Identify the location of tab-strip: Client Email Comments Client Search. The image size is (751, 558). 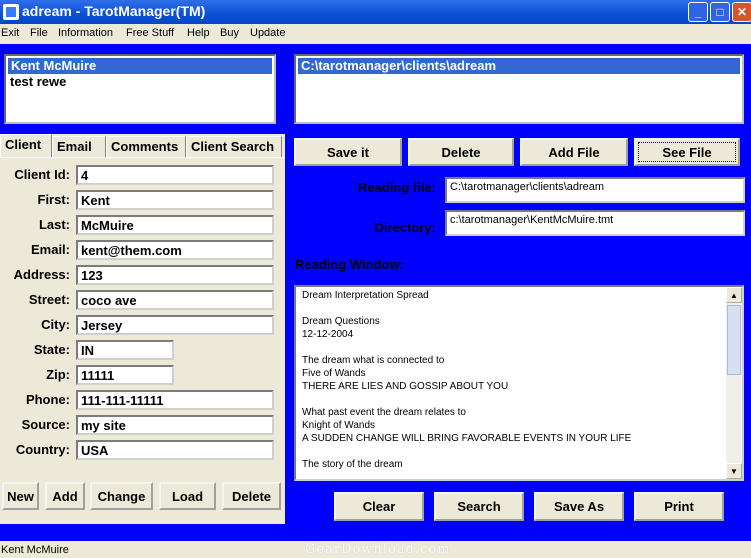
(142, 146).